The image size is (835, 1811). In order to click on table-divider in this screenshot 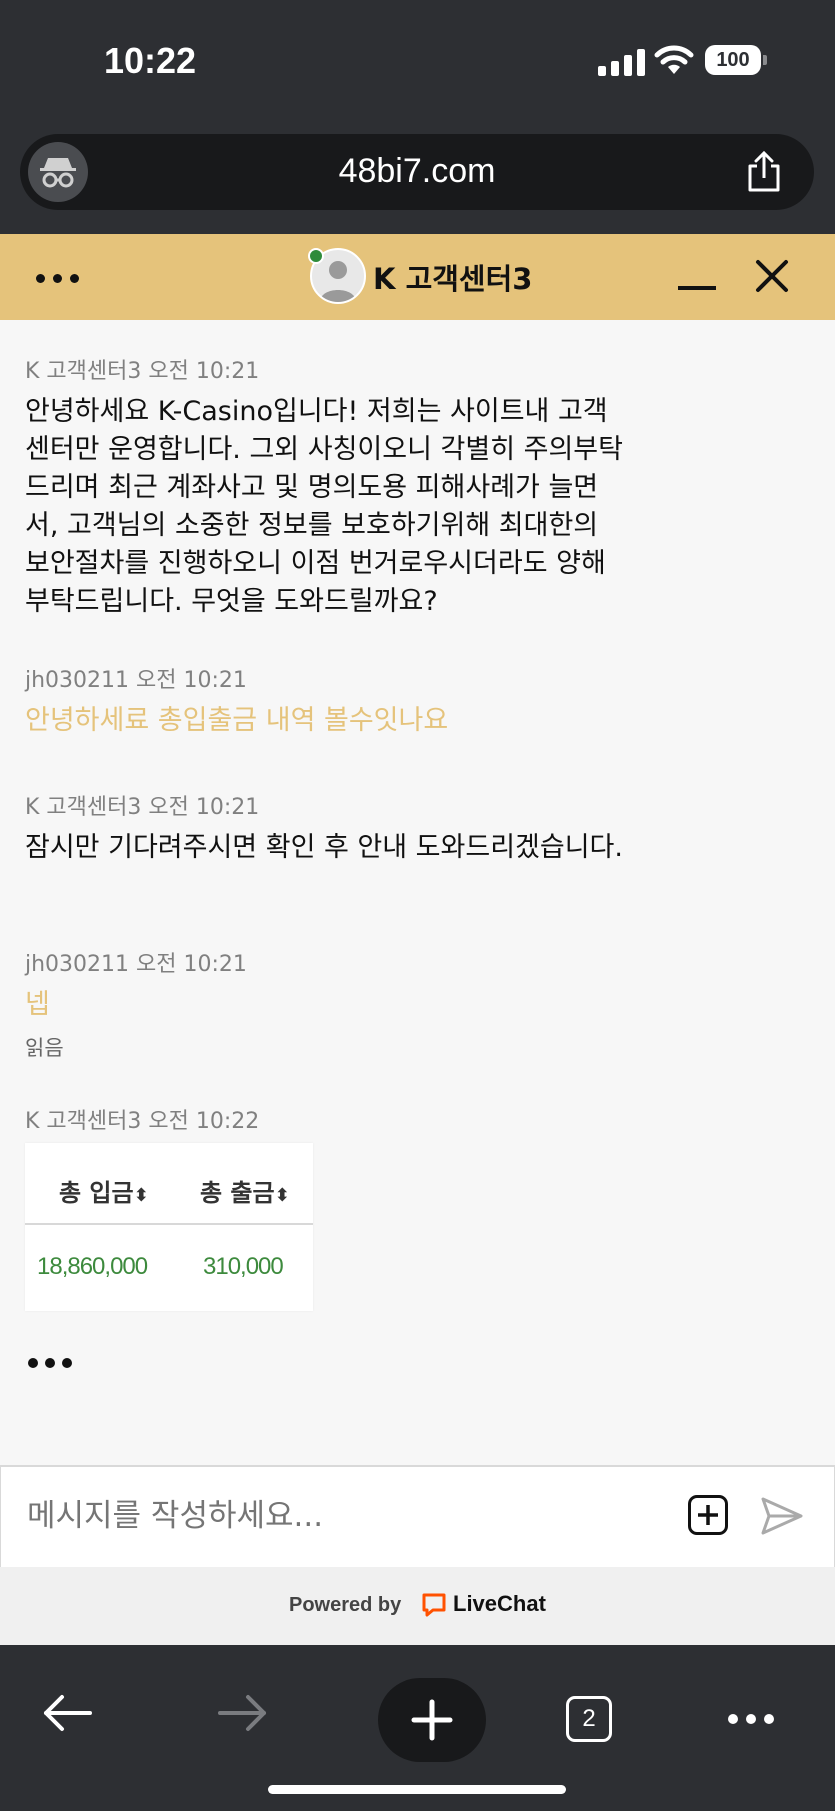, I will do `click(169, 1224)`.